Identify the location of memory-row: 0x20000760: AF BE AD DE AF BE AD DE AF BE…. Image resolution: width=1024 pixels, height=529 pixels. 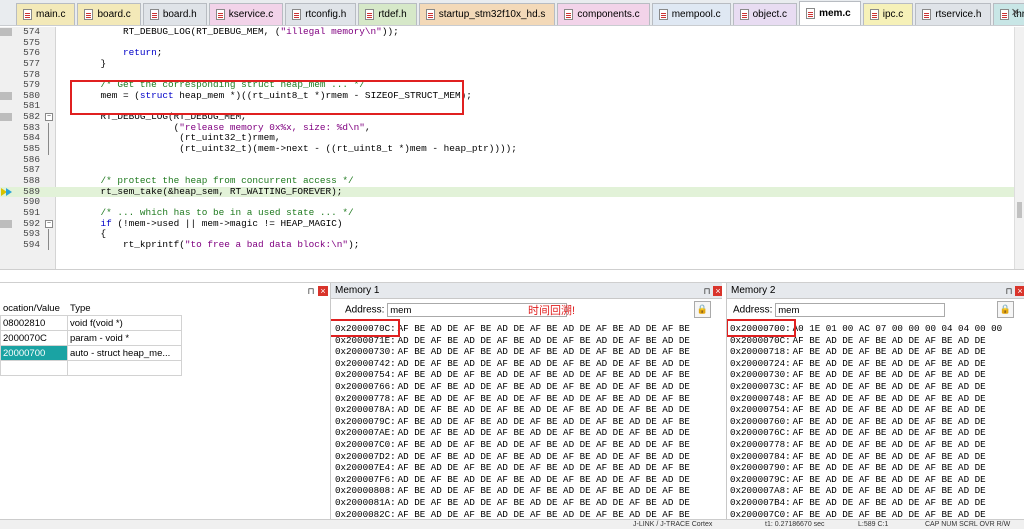
(866, 422).